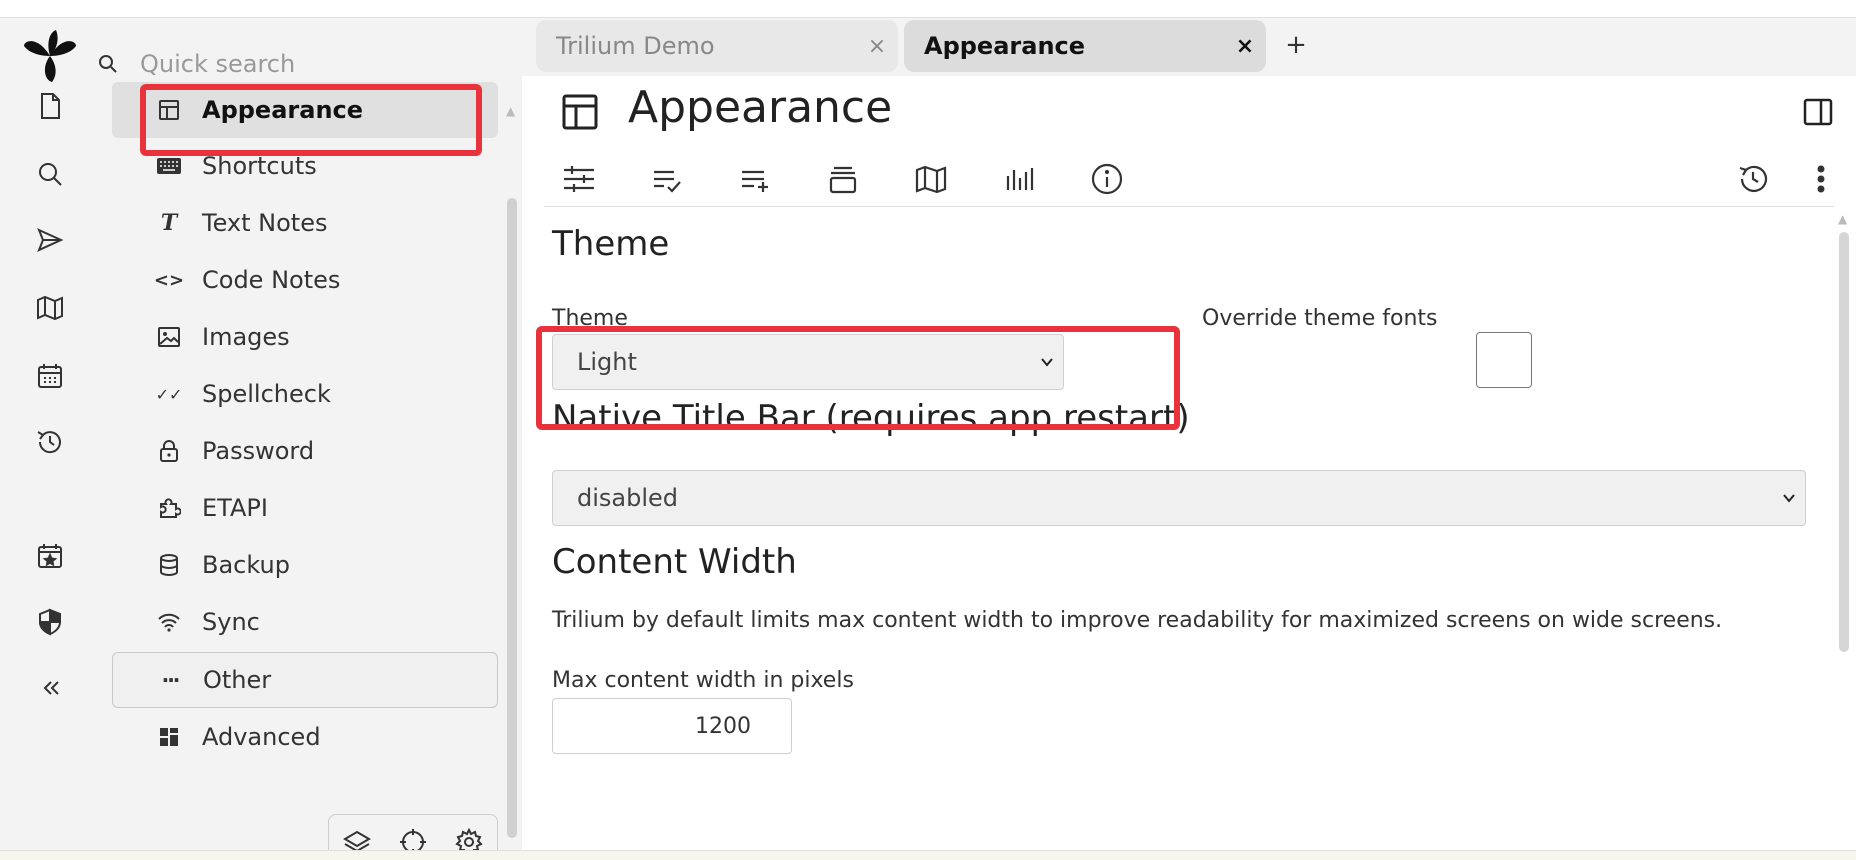 Image resolution: width=1856 pixels, height=860 pixels. What do you see at coordinates (50, 688) in the screenshot?
I see `collapse-sidebar-icon` at bounding box center [50, 688].